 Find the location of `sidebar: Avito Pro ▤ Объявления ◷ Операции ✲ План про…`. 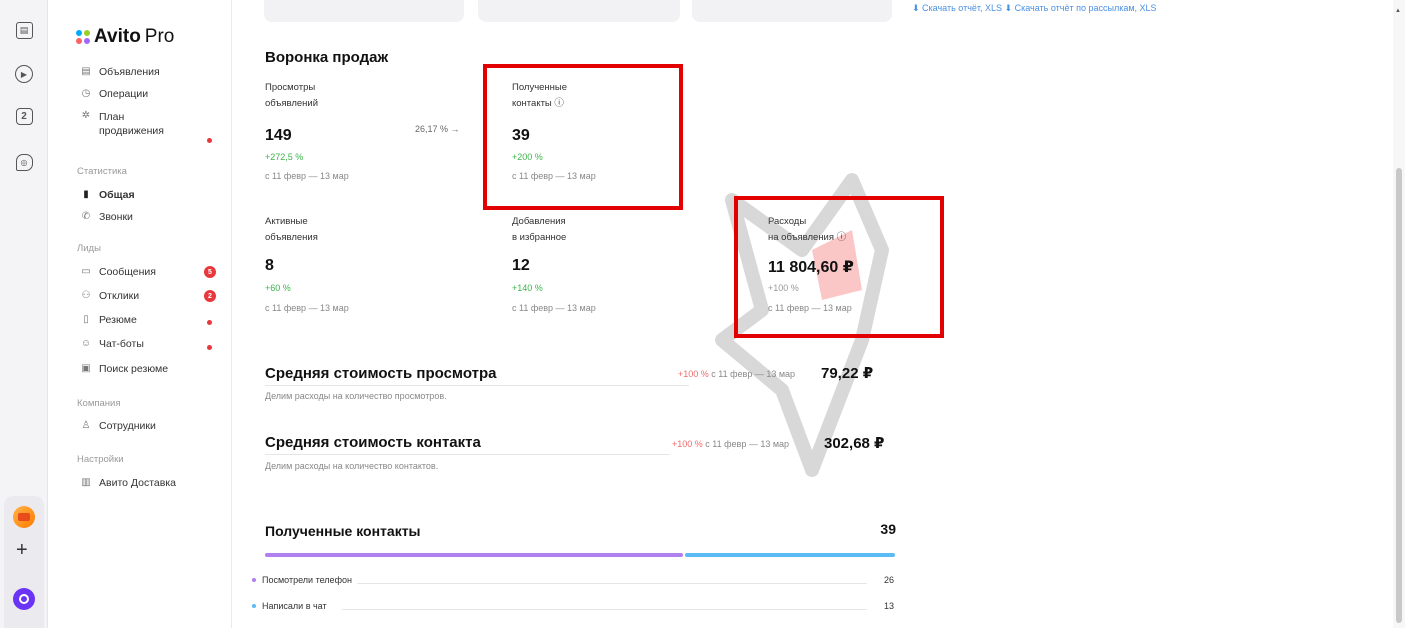

sidebar: Avito Pro ▤ Объявления ◷ Операции ✲ План про… is located at coordinates (140, 314).